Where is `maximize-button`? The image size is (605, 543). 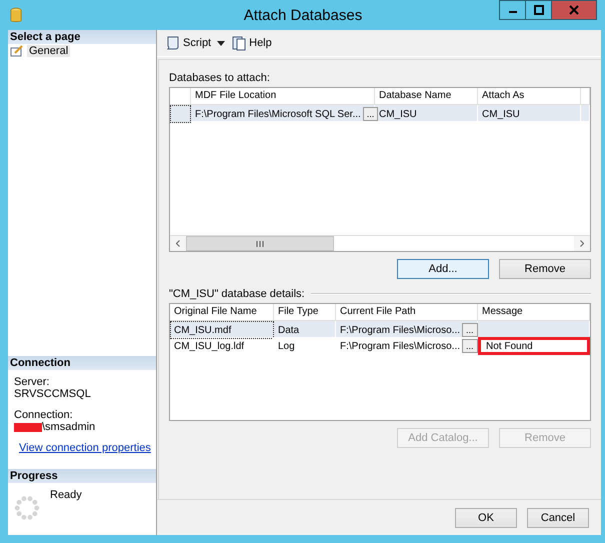 maximize-button is located at coordinates (538, 10).